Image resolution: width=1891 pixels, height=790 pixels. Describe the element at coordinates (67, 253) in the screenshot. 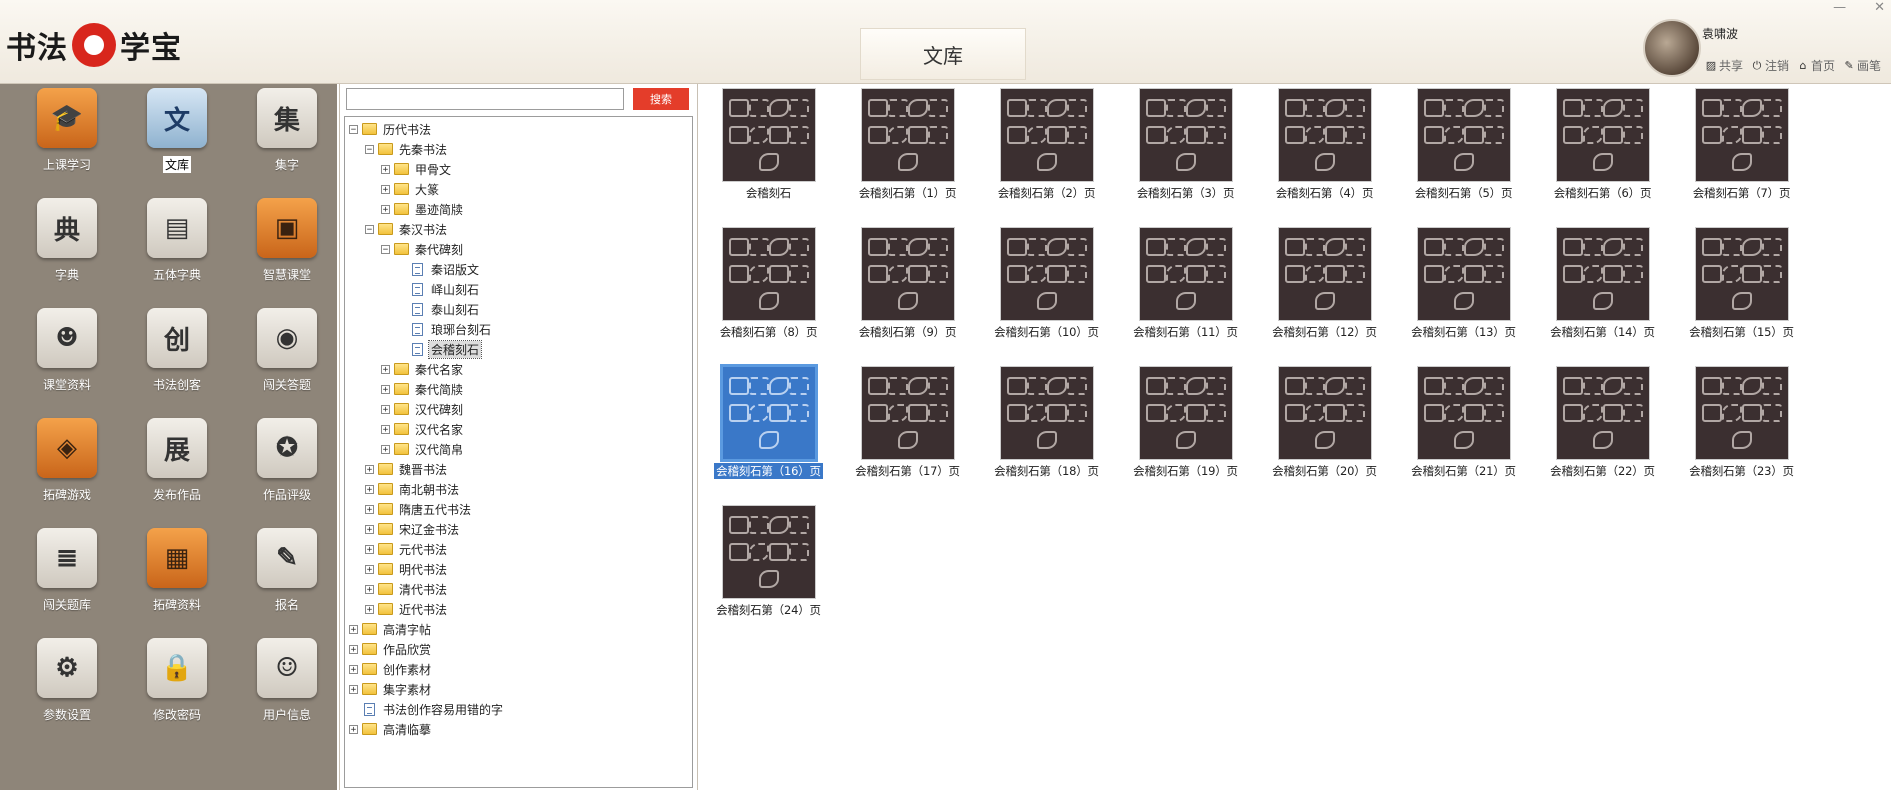

I see `nav-item-3: 典字典` at that location.